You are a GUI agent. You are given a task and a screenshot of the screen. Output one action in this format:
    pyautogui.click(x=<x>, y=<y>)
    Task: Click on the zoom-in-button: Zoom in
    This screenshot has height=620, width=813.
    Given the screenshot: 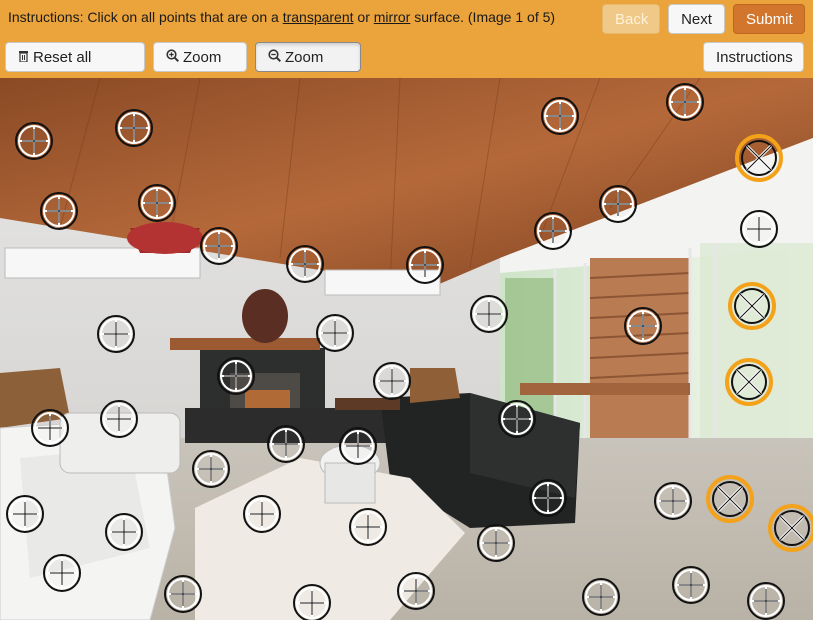 What is the action you would take?
    pyautogui.click(x=200, y=69)
    